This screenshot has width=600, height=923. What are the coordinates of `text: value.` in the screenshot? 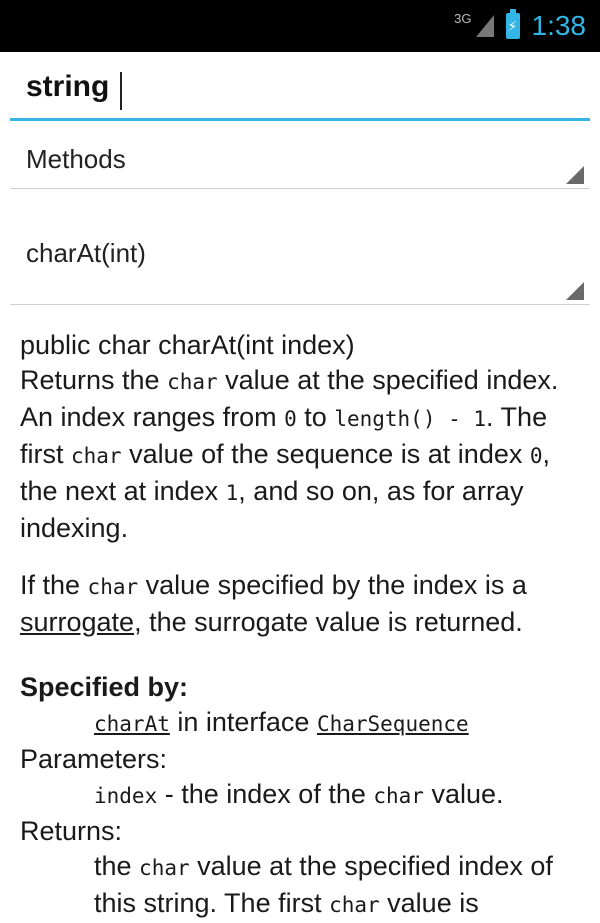 It's located at (463, 794).